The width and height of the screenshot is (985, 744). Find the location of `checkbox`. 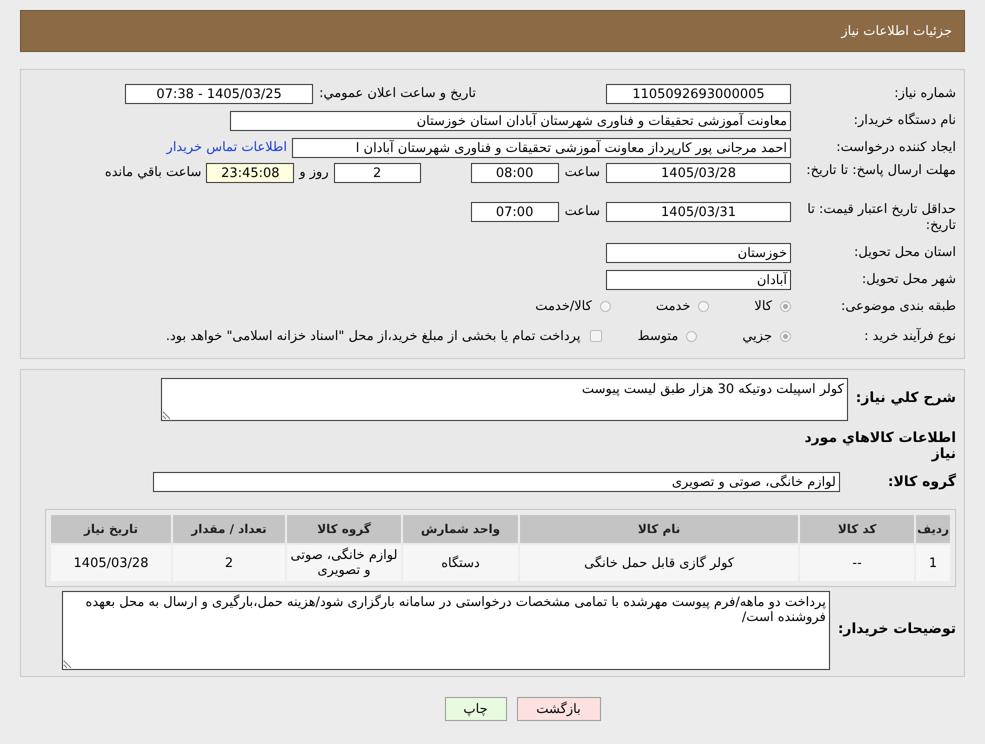

checkbox is located at coordinates (596, 336).